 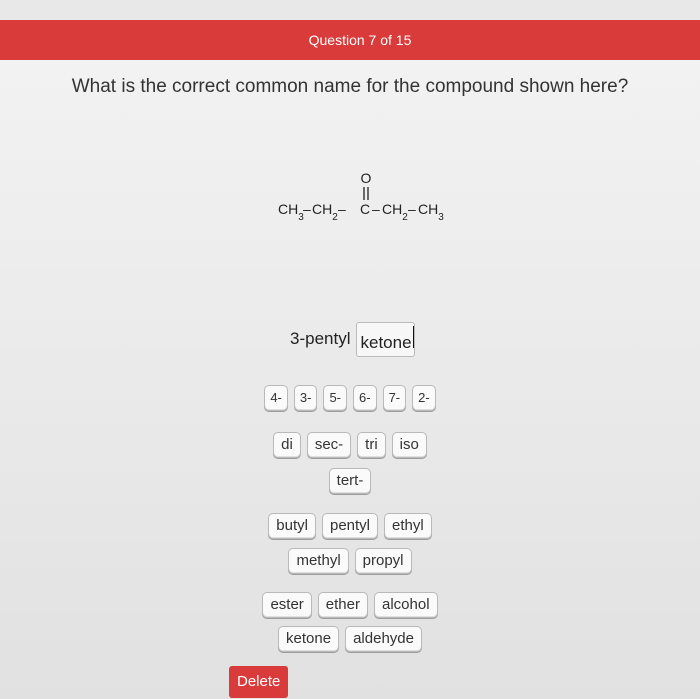 I want to click on answer-input: 3-pentyl ketone, so click(x=352, y=339).